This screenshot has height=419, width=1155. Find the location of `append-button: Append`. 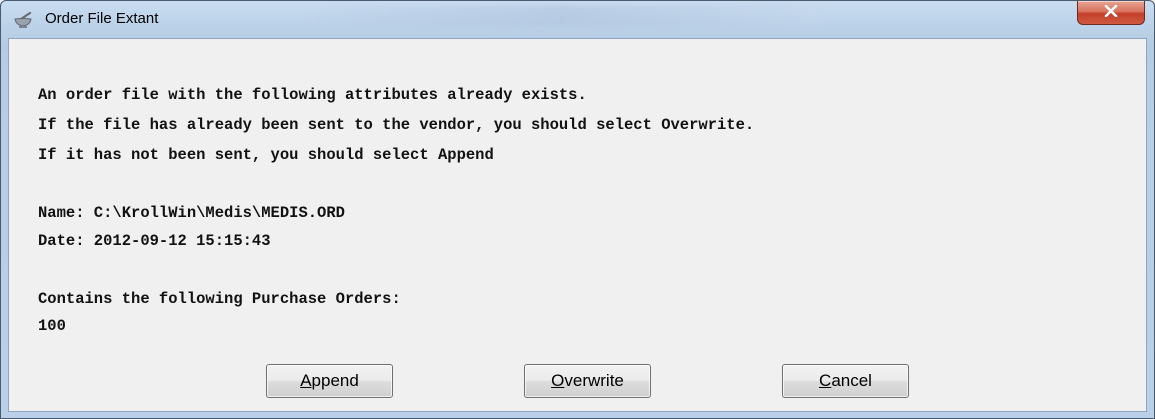

append-button: Append is located at coordinates (329, 381).